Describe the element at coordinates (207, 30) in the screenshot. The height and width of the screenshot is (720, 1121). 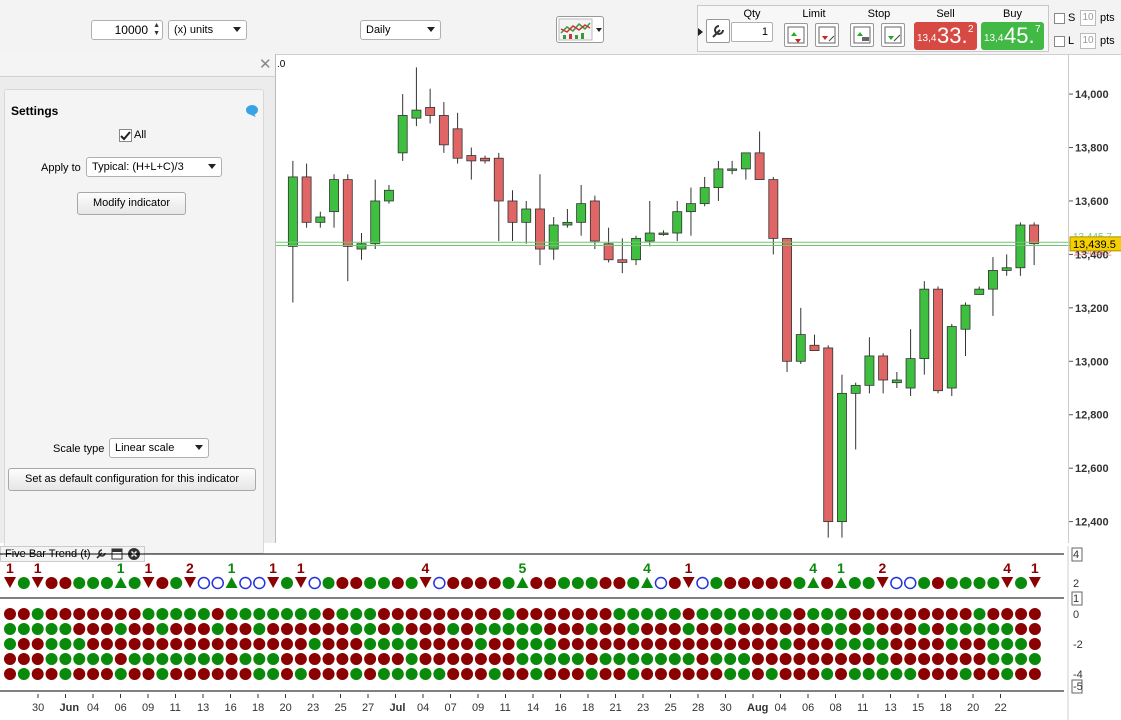
I see `units-select: (x) units` at that location.